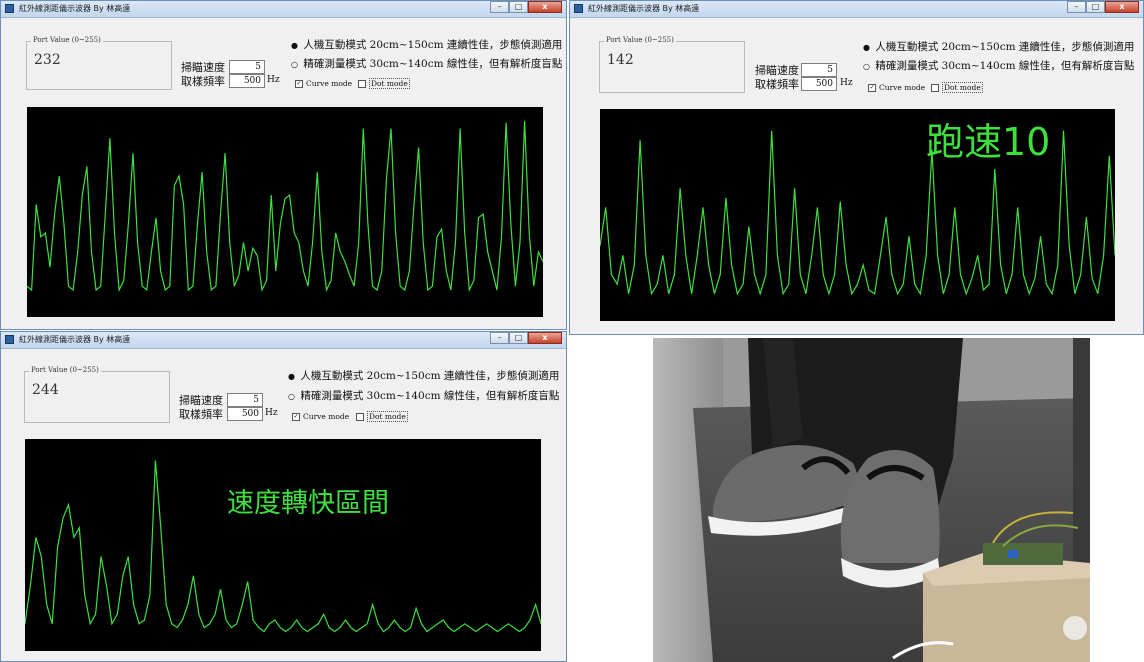  What do you see at coordinates (988, 142) in the screenshot?
I see `speed-overlay-text: 跑速10` at bounding box center [988, 142].